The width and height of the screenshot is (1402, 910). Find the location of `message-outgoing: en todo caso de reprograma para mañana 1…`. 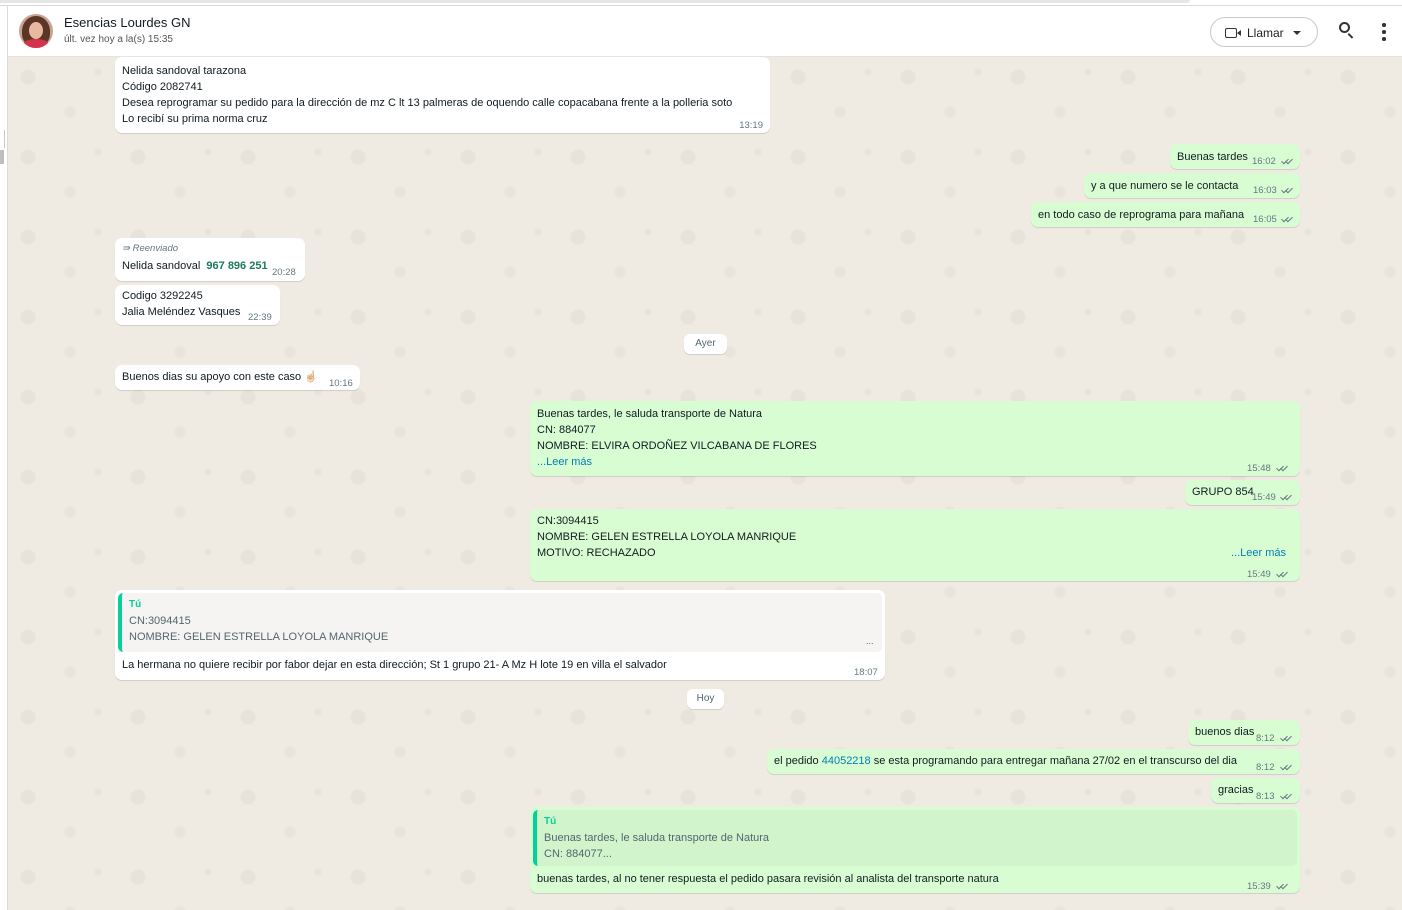

message-outgoing: en todo caso de reprograma para mañana 1… is located at coordinates (1165, 214).